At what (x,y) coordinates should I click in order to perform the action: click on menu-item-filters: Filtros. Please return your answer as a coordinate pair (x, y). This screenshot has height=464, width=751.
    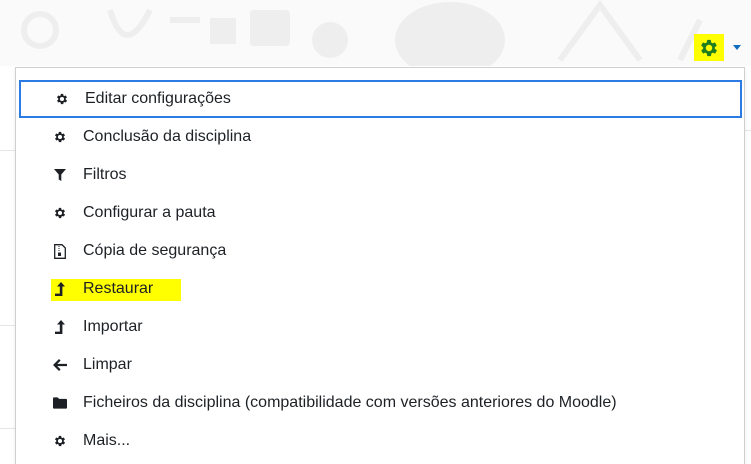
    Looking at the image, I should click on (380, 175).